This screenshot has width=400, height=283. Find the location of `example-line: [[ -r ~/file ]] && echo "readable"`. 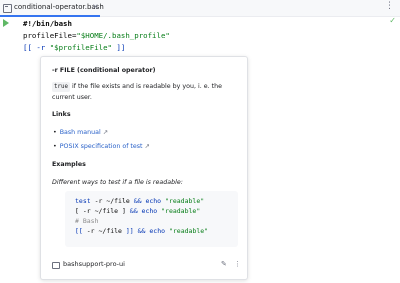

example-line: [[ -r ~/file ]] && echo "readable" is located at coordinates (141, 231).